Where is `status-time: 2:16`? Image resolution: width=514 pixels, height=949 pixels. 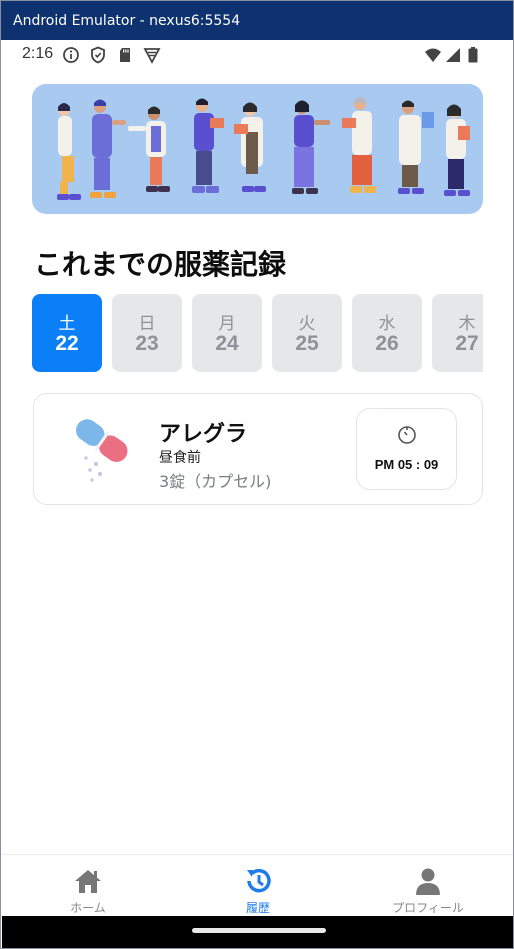 status-time: 2:16 is located at coordinates (38, 53).